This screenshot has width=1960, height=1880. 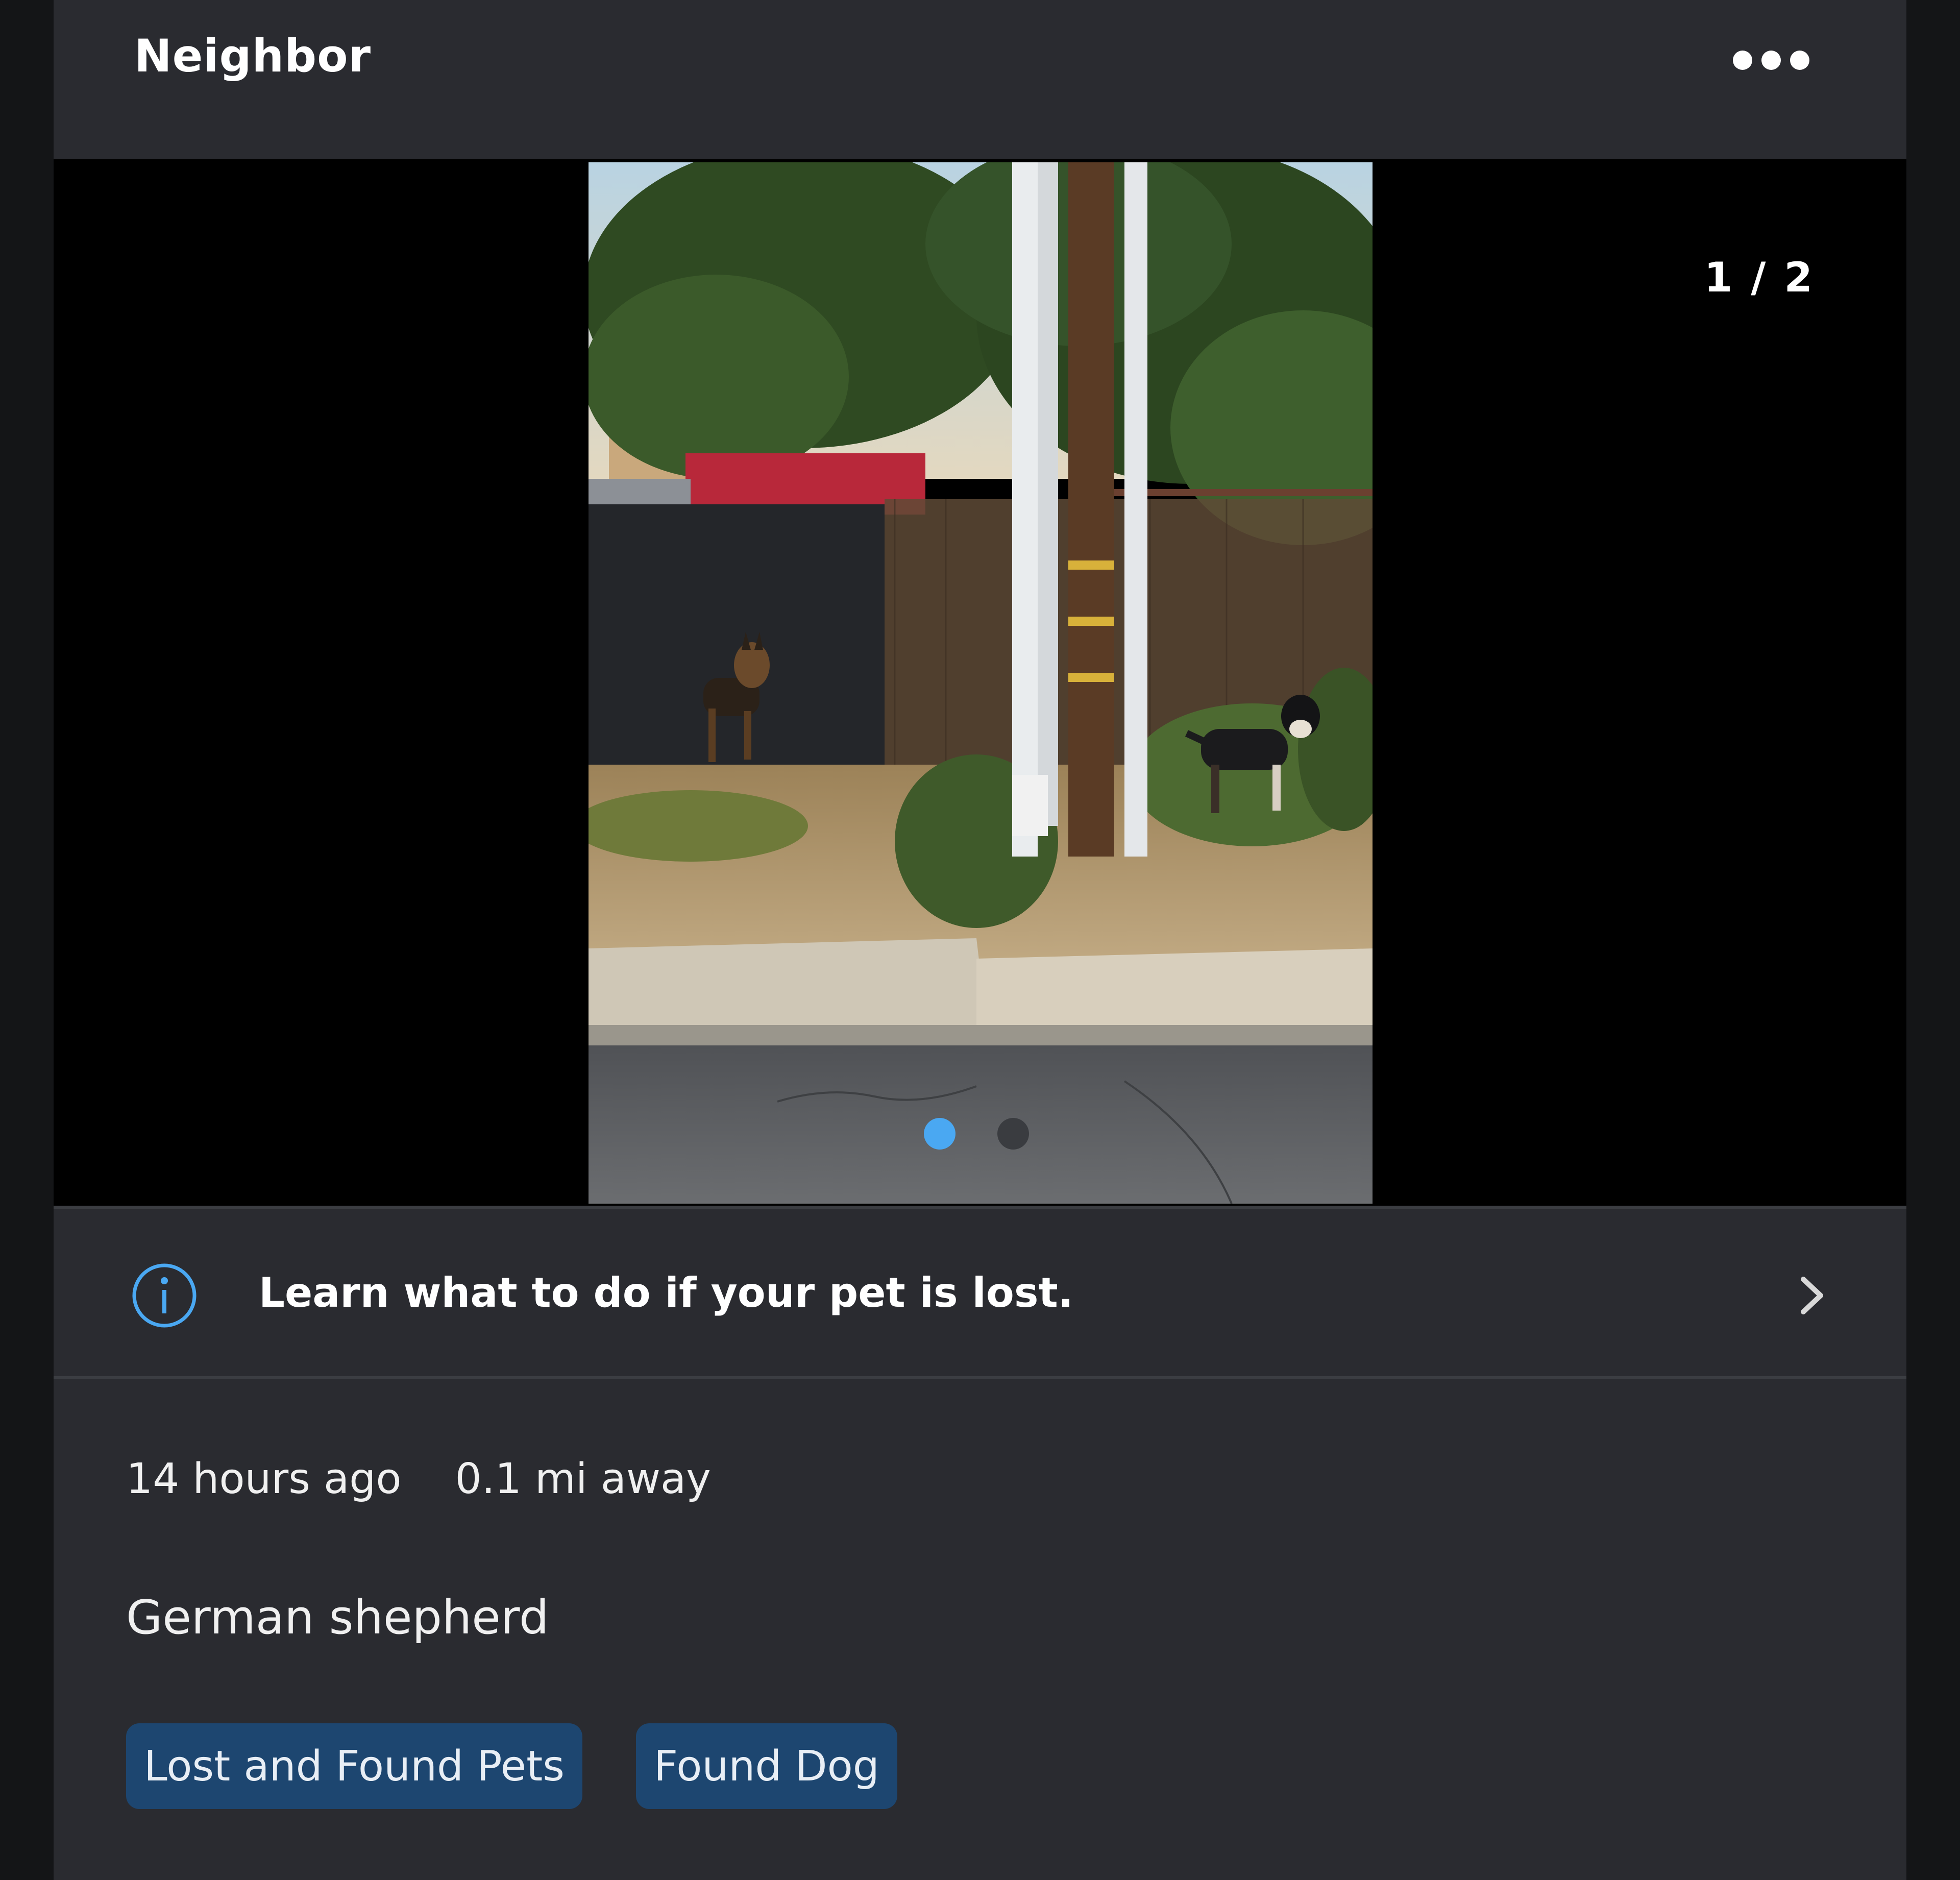 What do you see at coordinates (264, 1479) in the screenshot?
I see `post-time: 14 hours ago` at bounding box center [264, 1479].